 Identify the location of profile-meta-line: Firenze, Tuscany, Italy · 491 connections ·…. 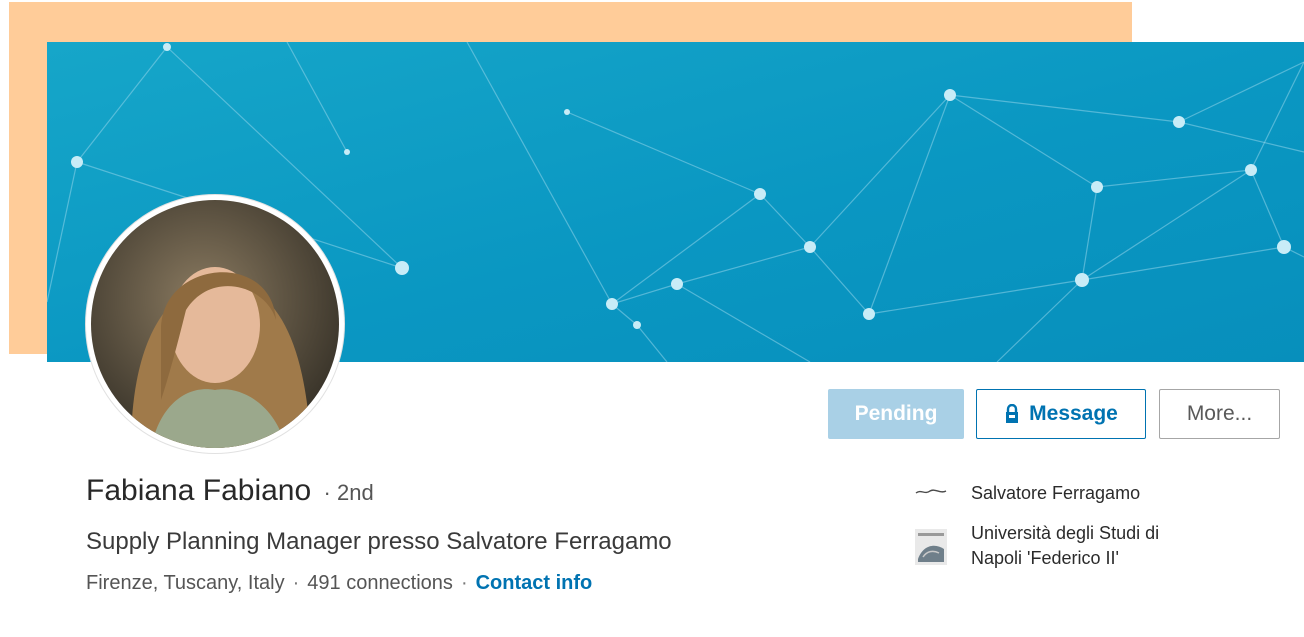
(339, 583).